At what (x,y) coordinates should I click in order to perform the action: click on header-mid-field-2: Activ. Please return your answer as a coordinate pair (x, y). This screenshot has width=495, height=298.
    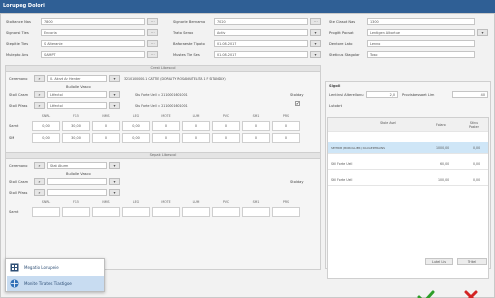
    Looking at the image, I should click on (261, 32).